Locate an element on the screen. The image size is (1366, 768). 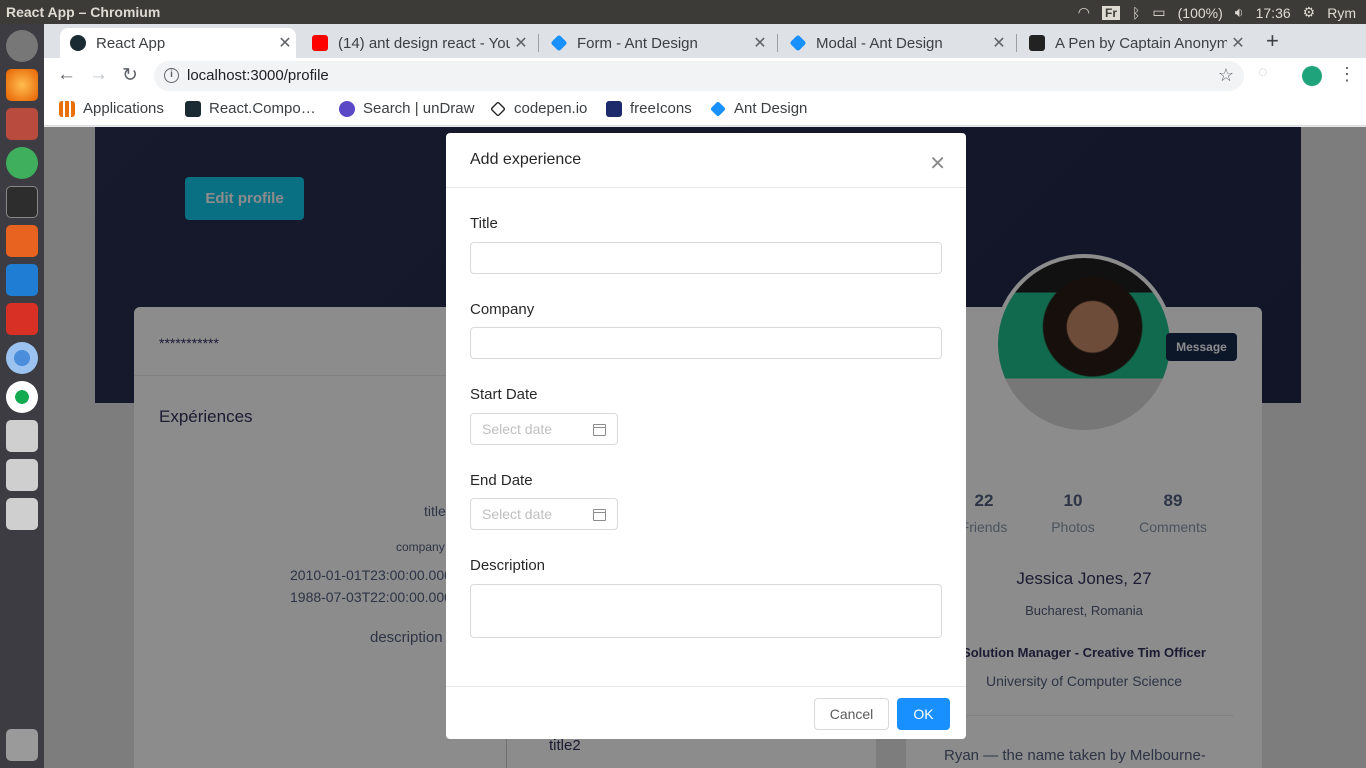
user-name: Rym is located at coordinates (1341, 13).